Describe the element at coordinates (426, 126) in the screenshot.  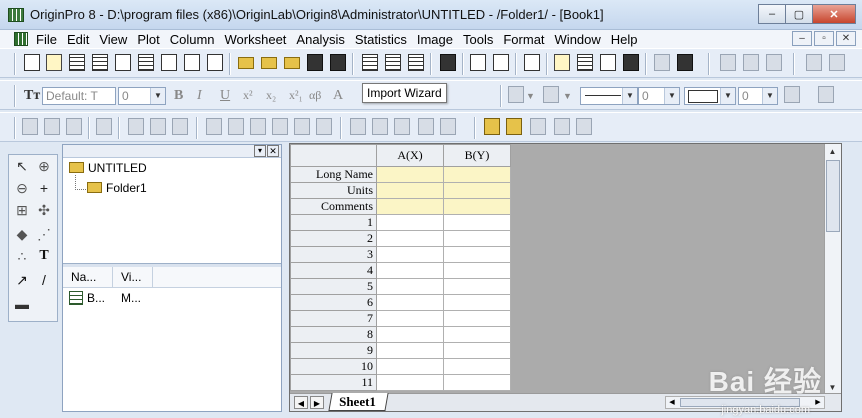
I see `clock-icon` at that location.